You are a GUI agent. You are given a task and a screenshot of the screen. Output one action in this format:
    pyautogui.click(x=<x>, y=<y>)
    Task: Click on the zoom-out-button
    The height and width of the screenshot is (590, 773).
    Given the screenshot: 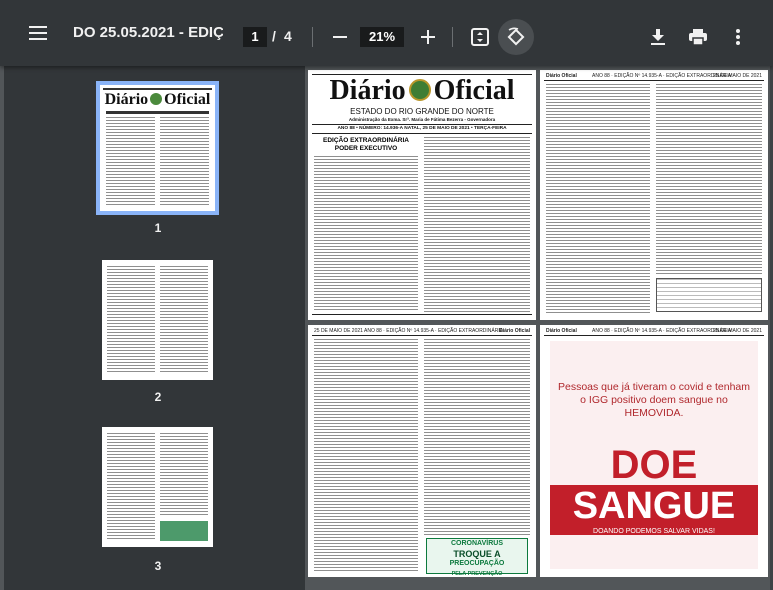 What is the action you would take?
    pyautogui.click(x=340, y=37)
    